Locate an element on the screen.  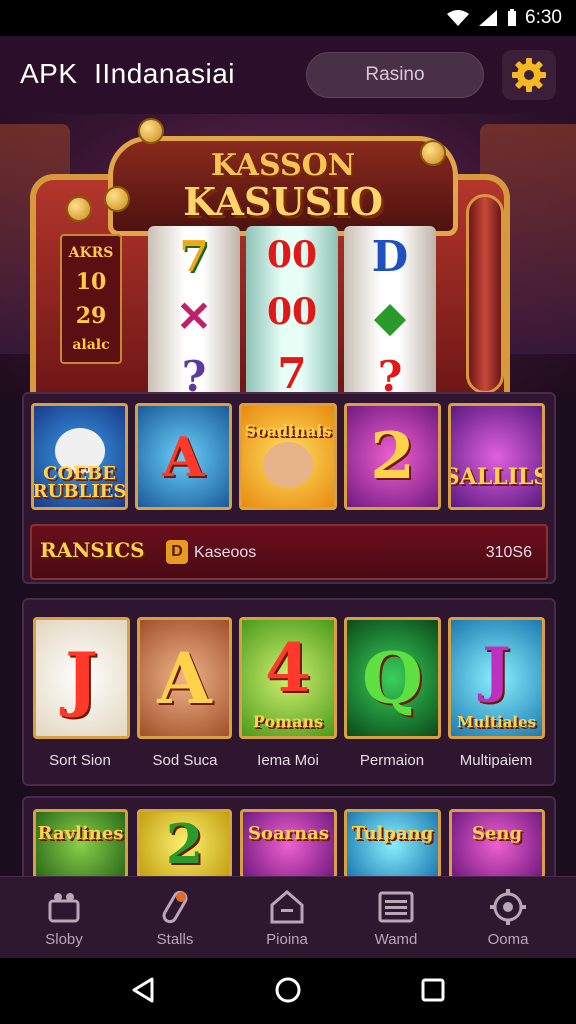
app-header: APK IIndanasiai Rasino is located at coordinates (288, 75).